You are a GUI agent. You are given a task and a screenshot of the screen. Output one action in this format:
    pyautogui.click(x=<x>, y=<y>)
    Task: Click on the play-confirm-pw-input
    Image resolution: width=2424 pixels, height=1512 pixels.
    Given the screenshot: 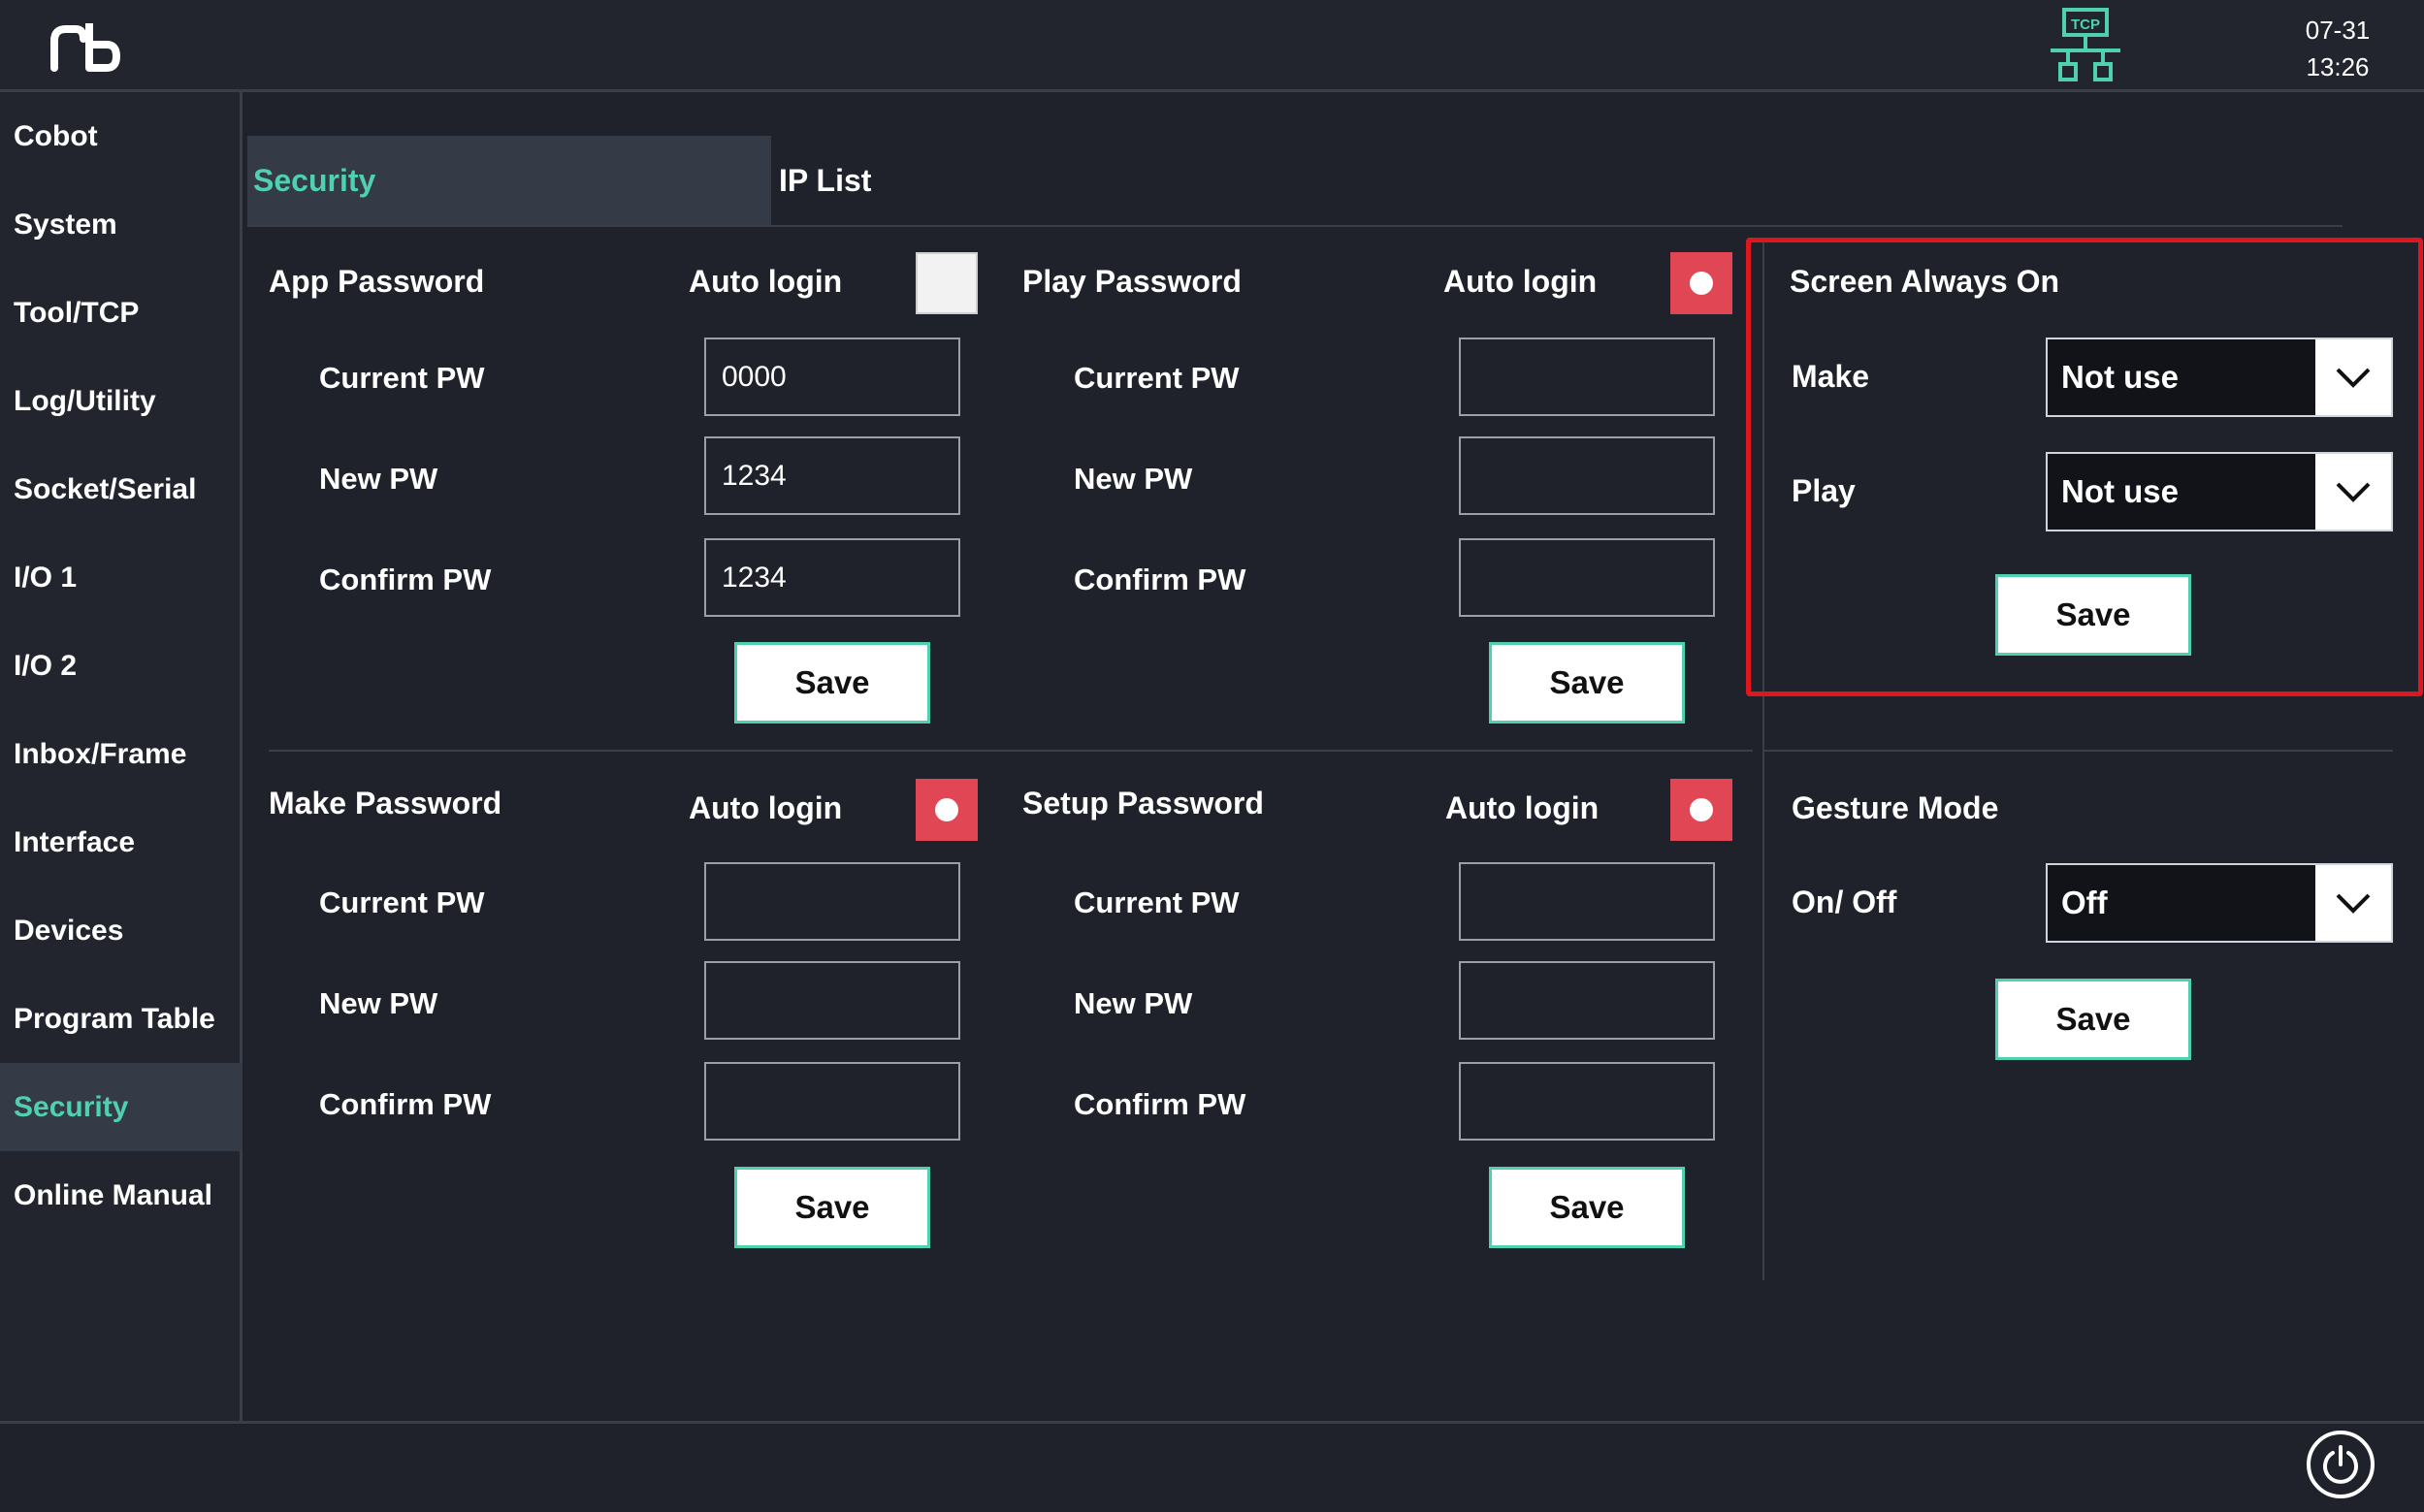 What is the action you would take?
    pyautogui.click(x=1587, y=577)
    